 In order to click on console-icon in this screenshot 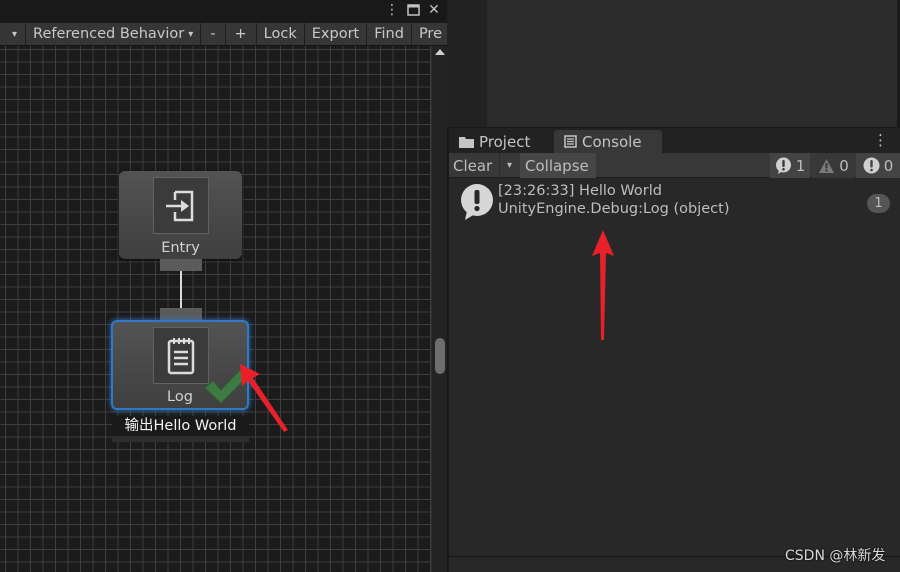, I will do `click(570, 141)`.